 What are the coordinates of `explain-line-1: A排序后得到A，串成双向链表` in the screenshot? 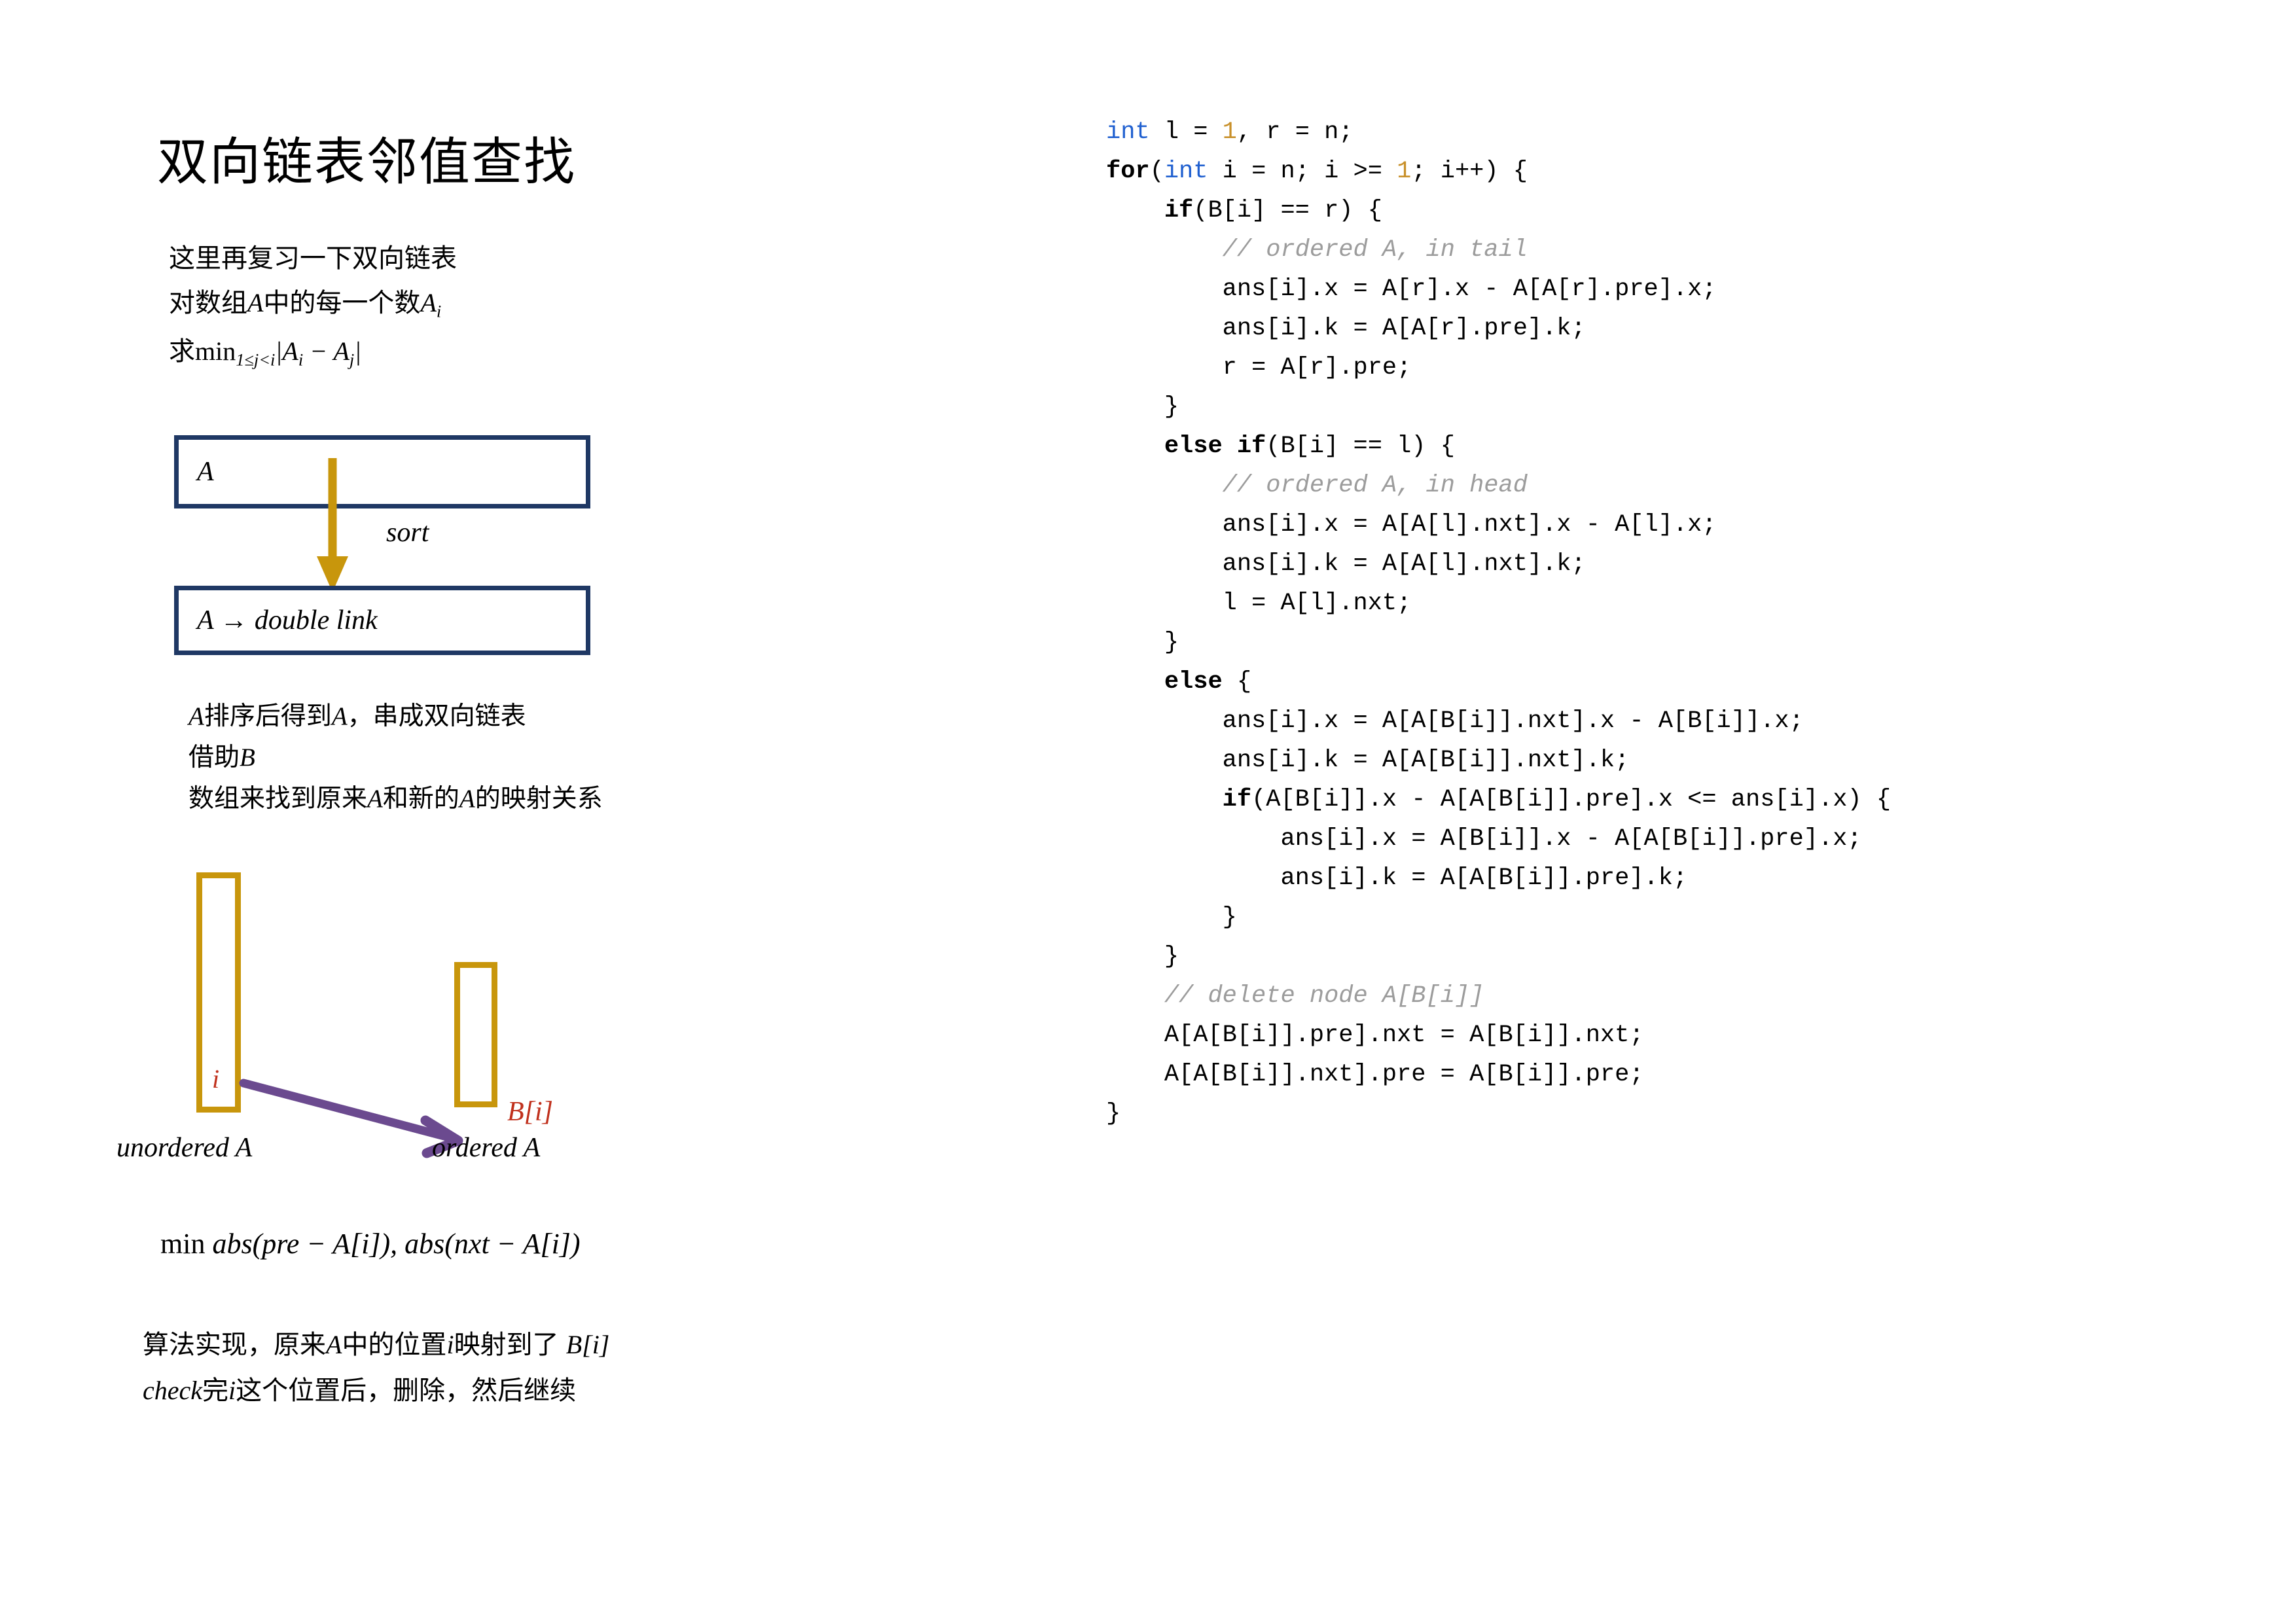 It's located at (515, 716).